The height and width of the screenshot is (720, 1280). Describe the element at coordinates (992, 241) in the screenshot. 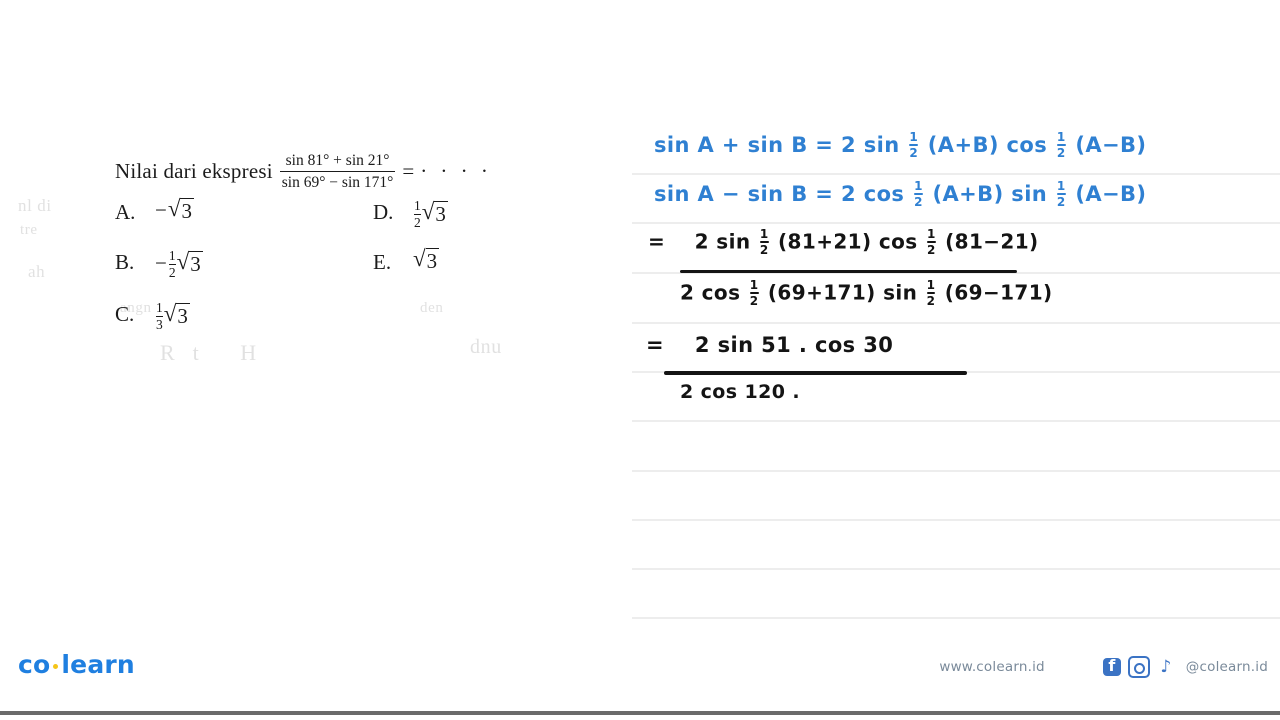

I see `step2-num-c: (81−21)` at that location.